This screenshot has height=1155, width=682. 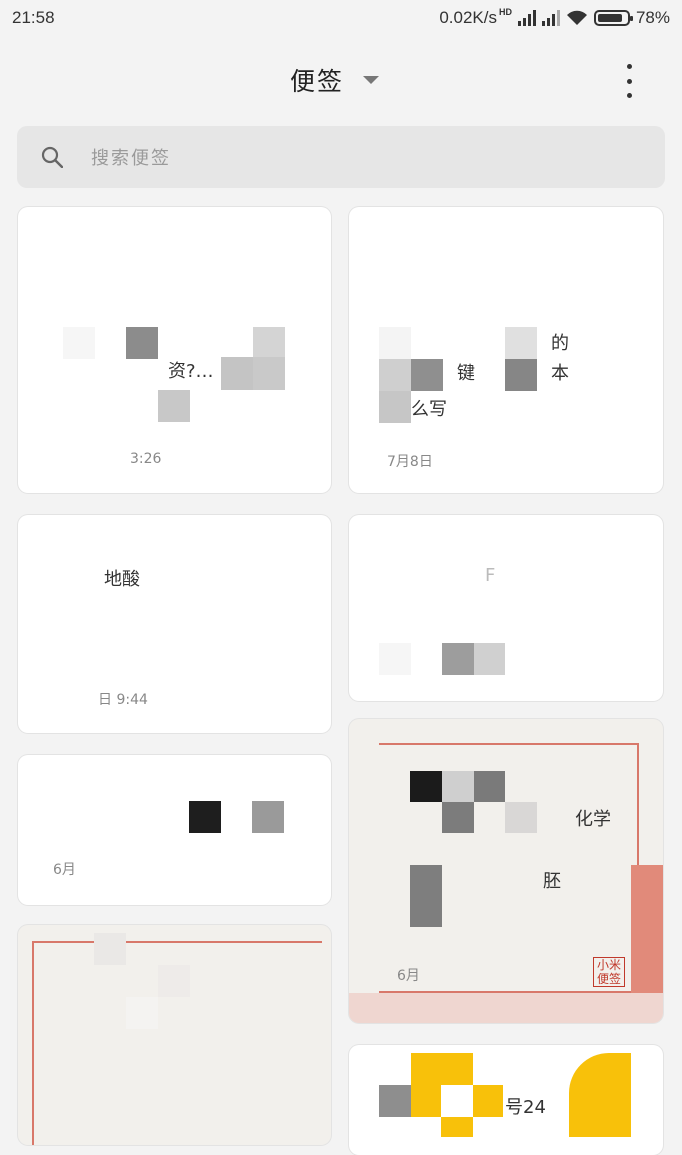 I want to click on battery-icon, so click(x=613, y=18).